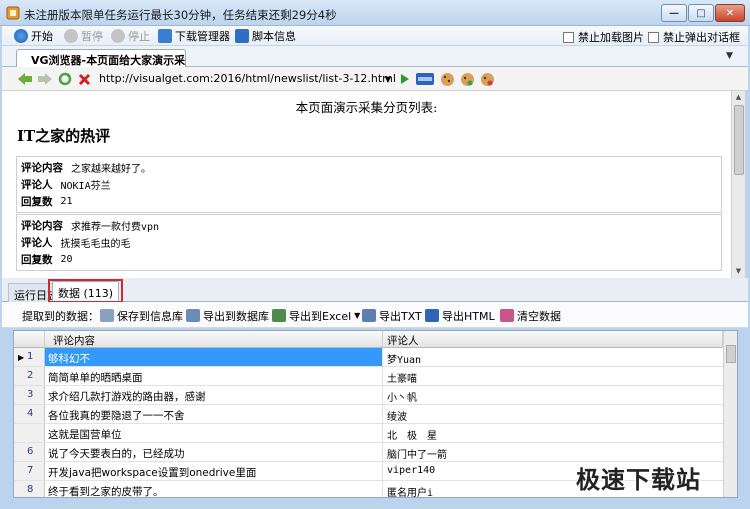 This screenshot has width=750, height=509. I want to click on page-scrollbar: ▲ ▼, so click(738, 184).